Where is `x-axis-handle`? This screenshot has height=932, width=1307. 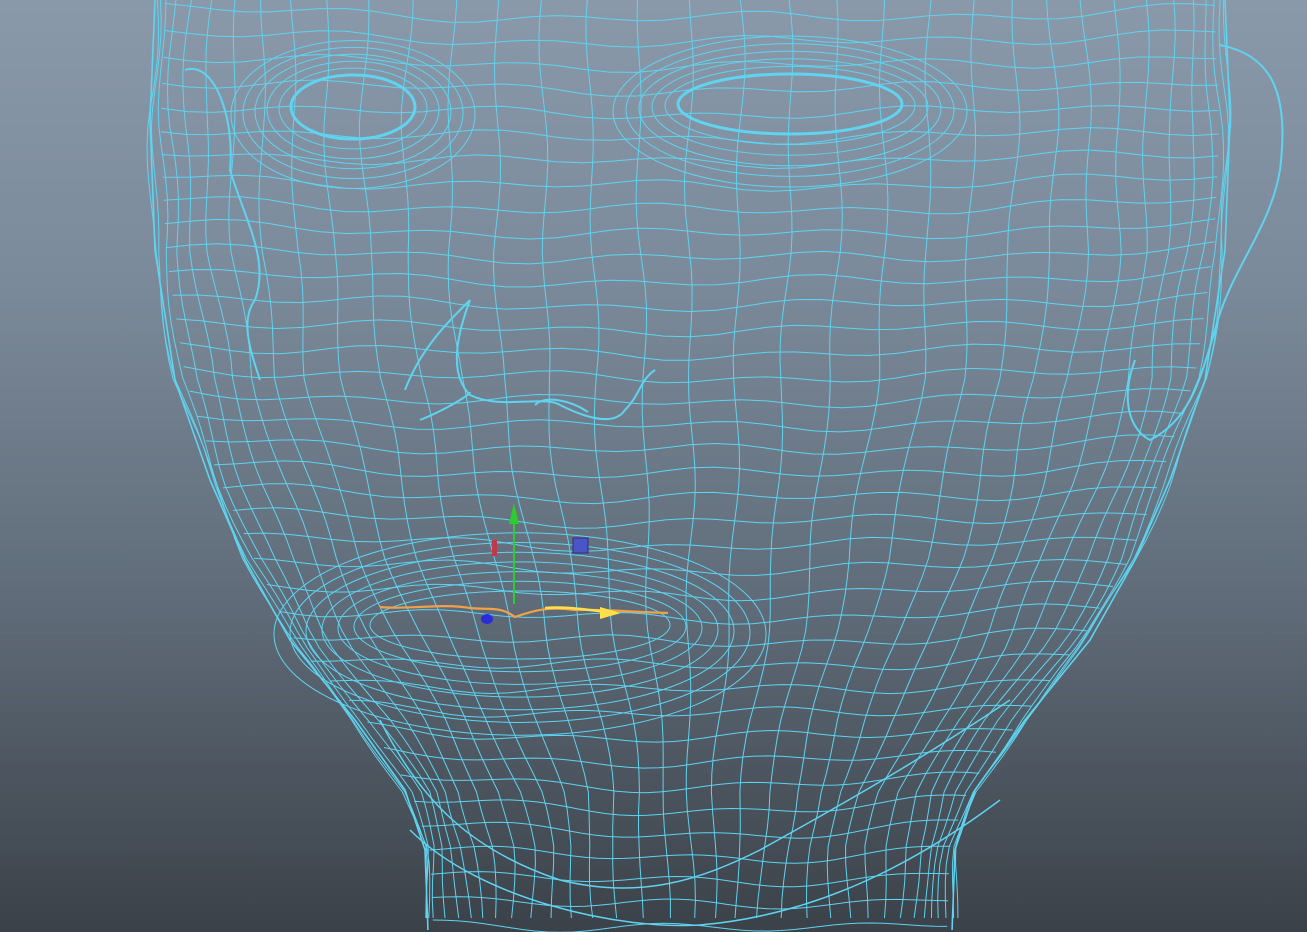 x-axis-handle is located at coordinates (610, 613).